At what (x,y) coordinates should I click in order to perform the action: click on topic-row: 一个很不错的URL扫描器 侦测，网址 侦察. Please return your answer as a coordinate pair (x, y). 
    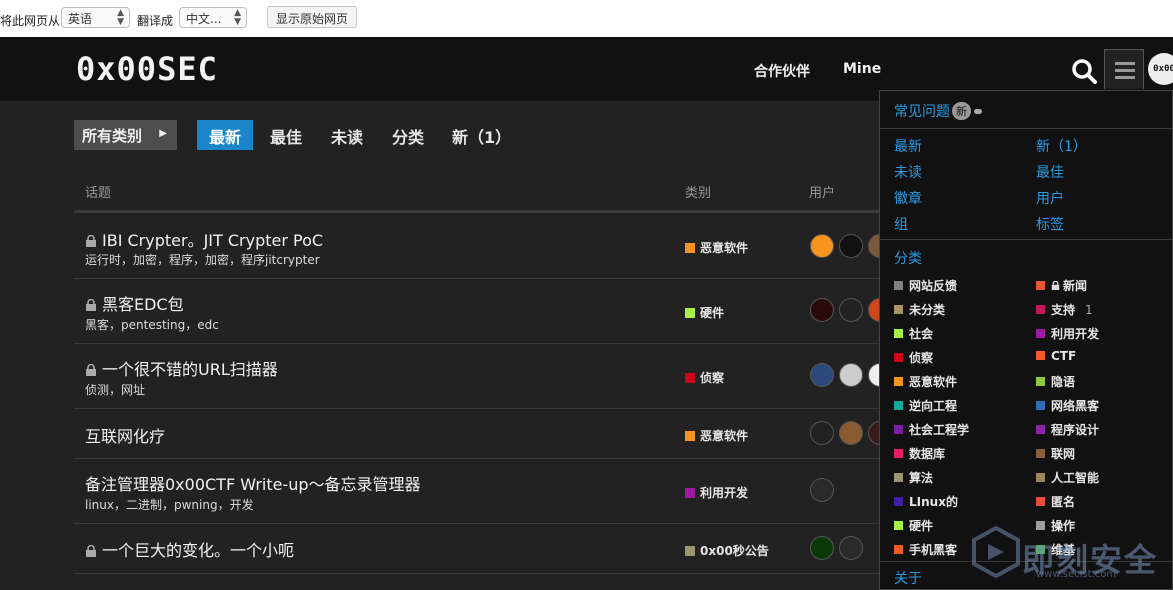
    Looking at the image, I should click on (483, 376).